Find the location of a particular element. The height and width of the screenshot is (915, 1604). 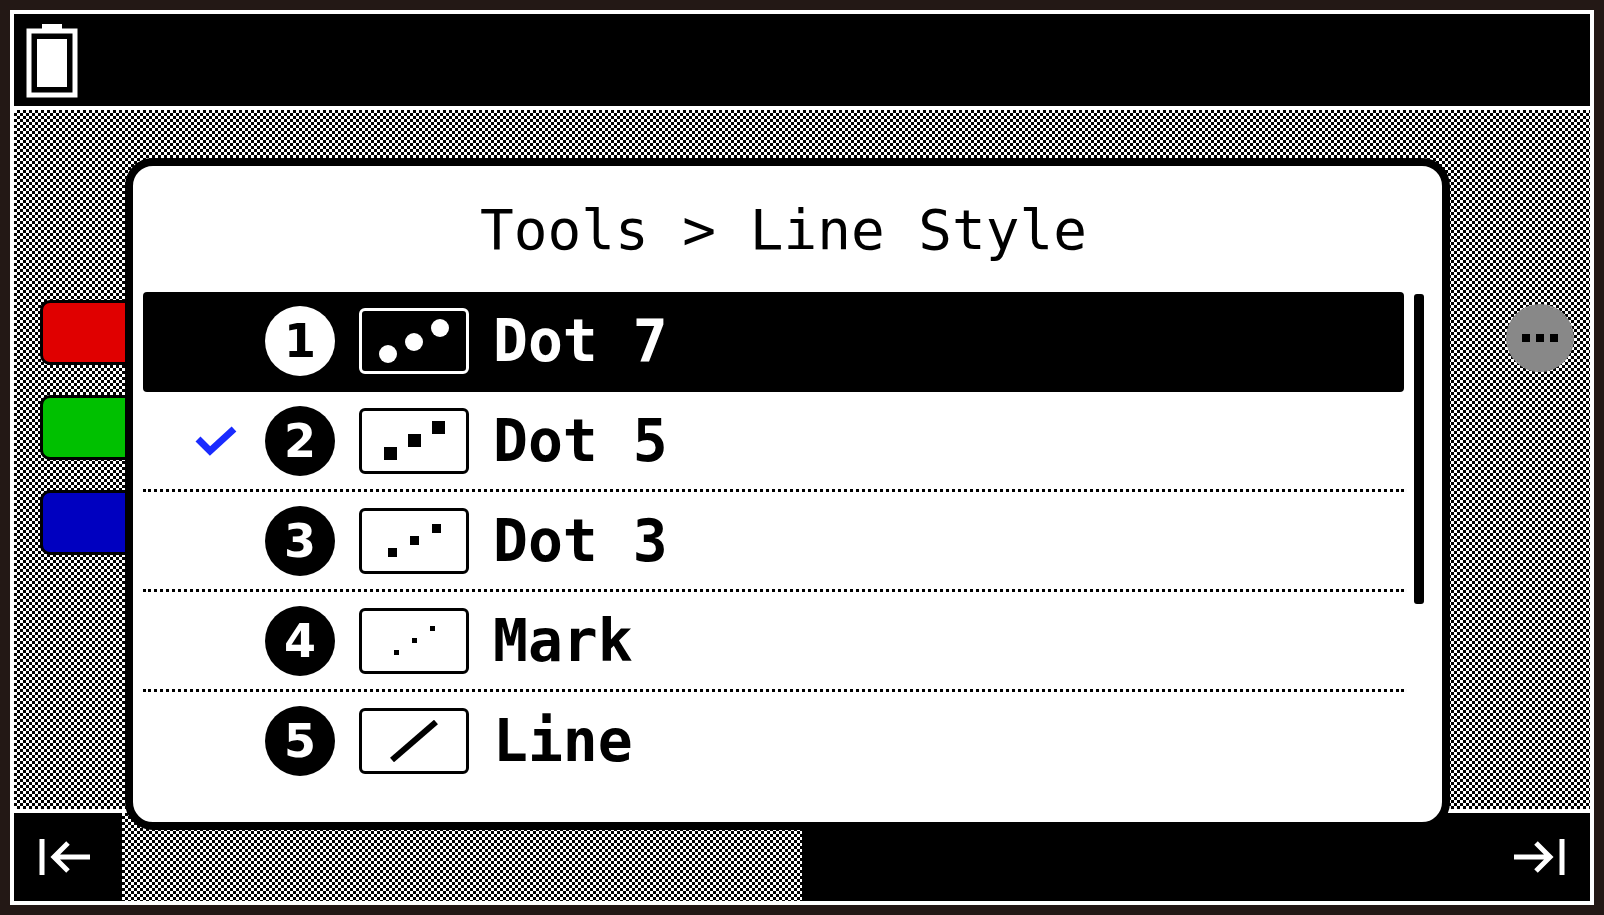

scrollbar is located at coordinates (1419, 449).